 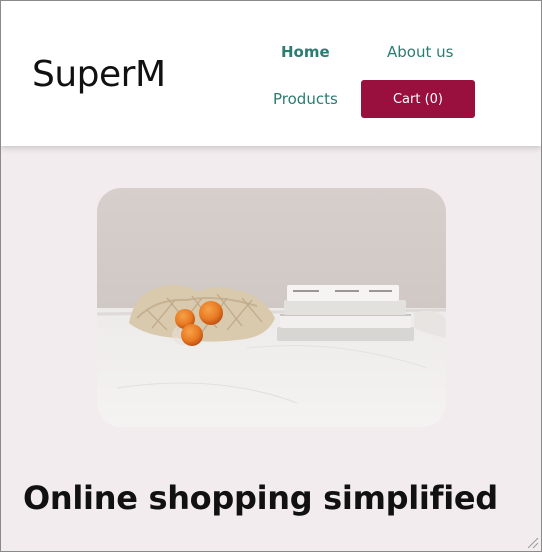 What do you see at coordinates (260, 498) in the screenshot?
I see `hero-title: Online shopping simplified` at bounding box center [260, 498].